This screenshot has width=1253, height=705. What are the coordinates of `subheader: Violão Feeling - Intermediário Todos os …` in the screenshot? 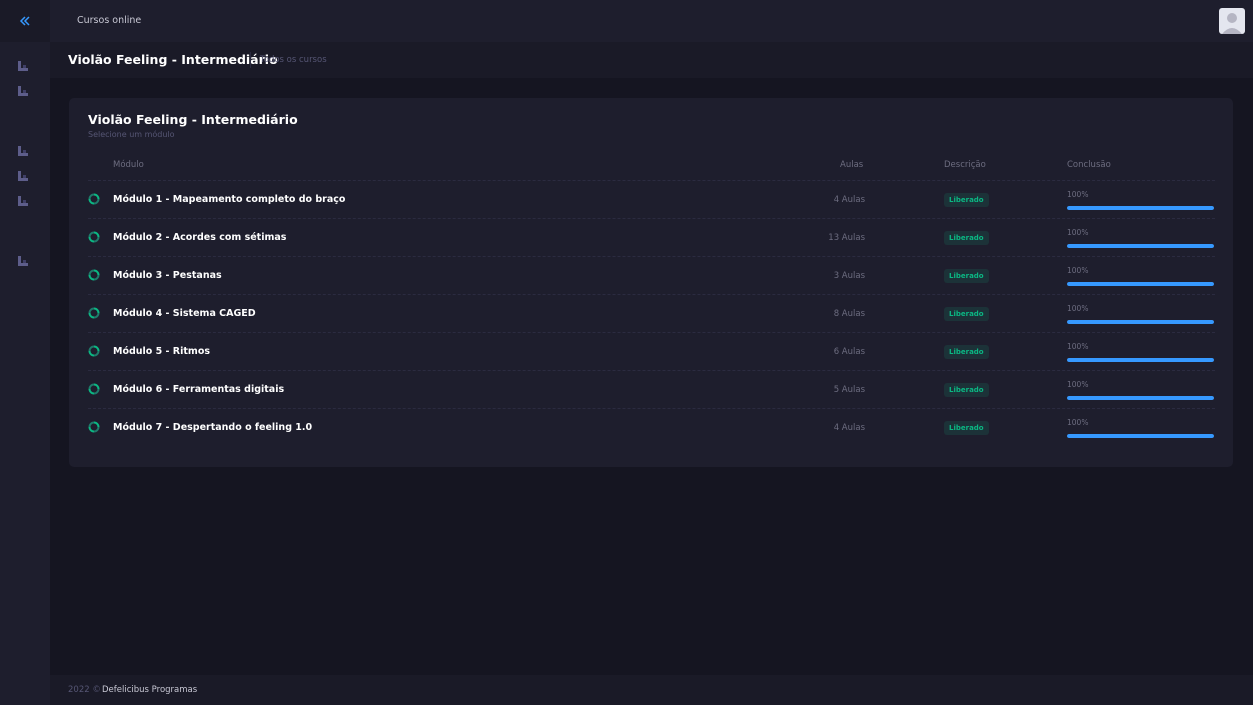 It's located at (651, 60).